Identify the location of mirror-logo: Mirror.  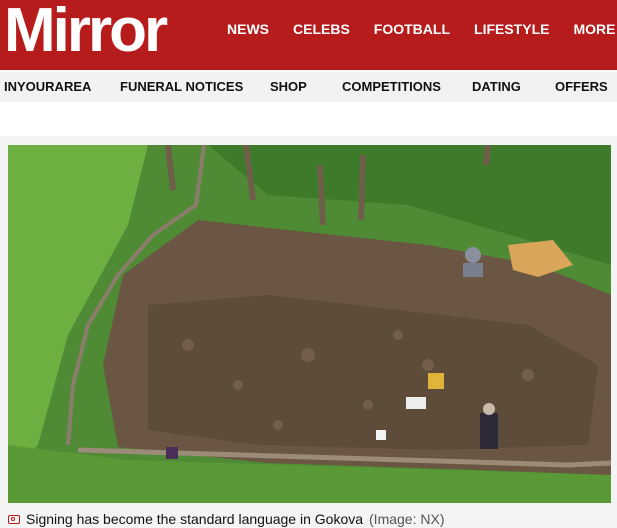
(86, 33).